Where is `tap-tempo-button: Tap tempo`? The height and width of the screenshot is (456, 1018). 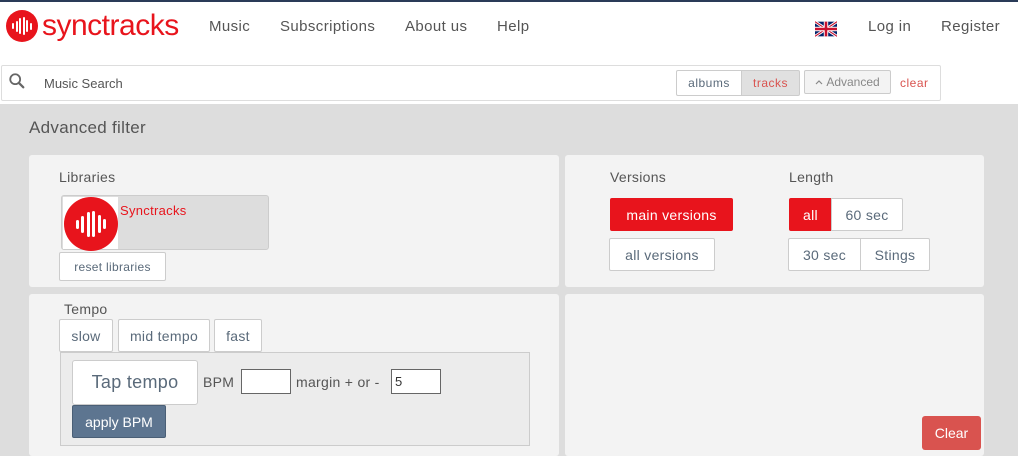
tap-tempo-button: Tap tempo is located at coordinates (135, 382).